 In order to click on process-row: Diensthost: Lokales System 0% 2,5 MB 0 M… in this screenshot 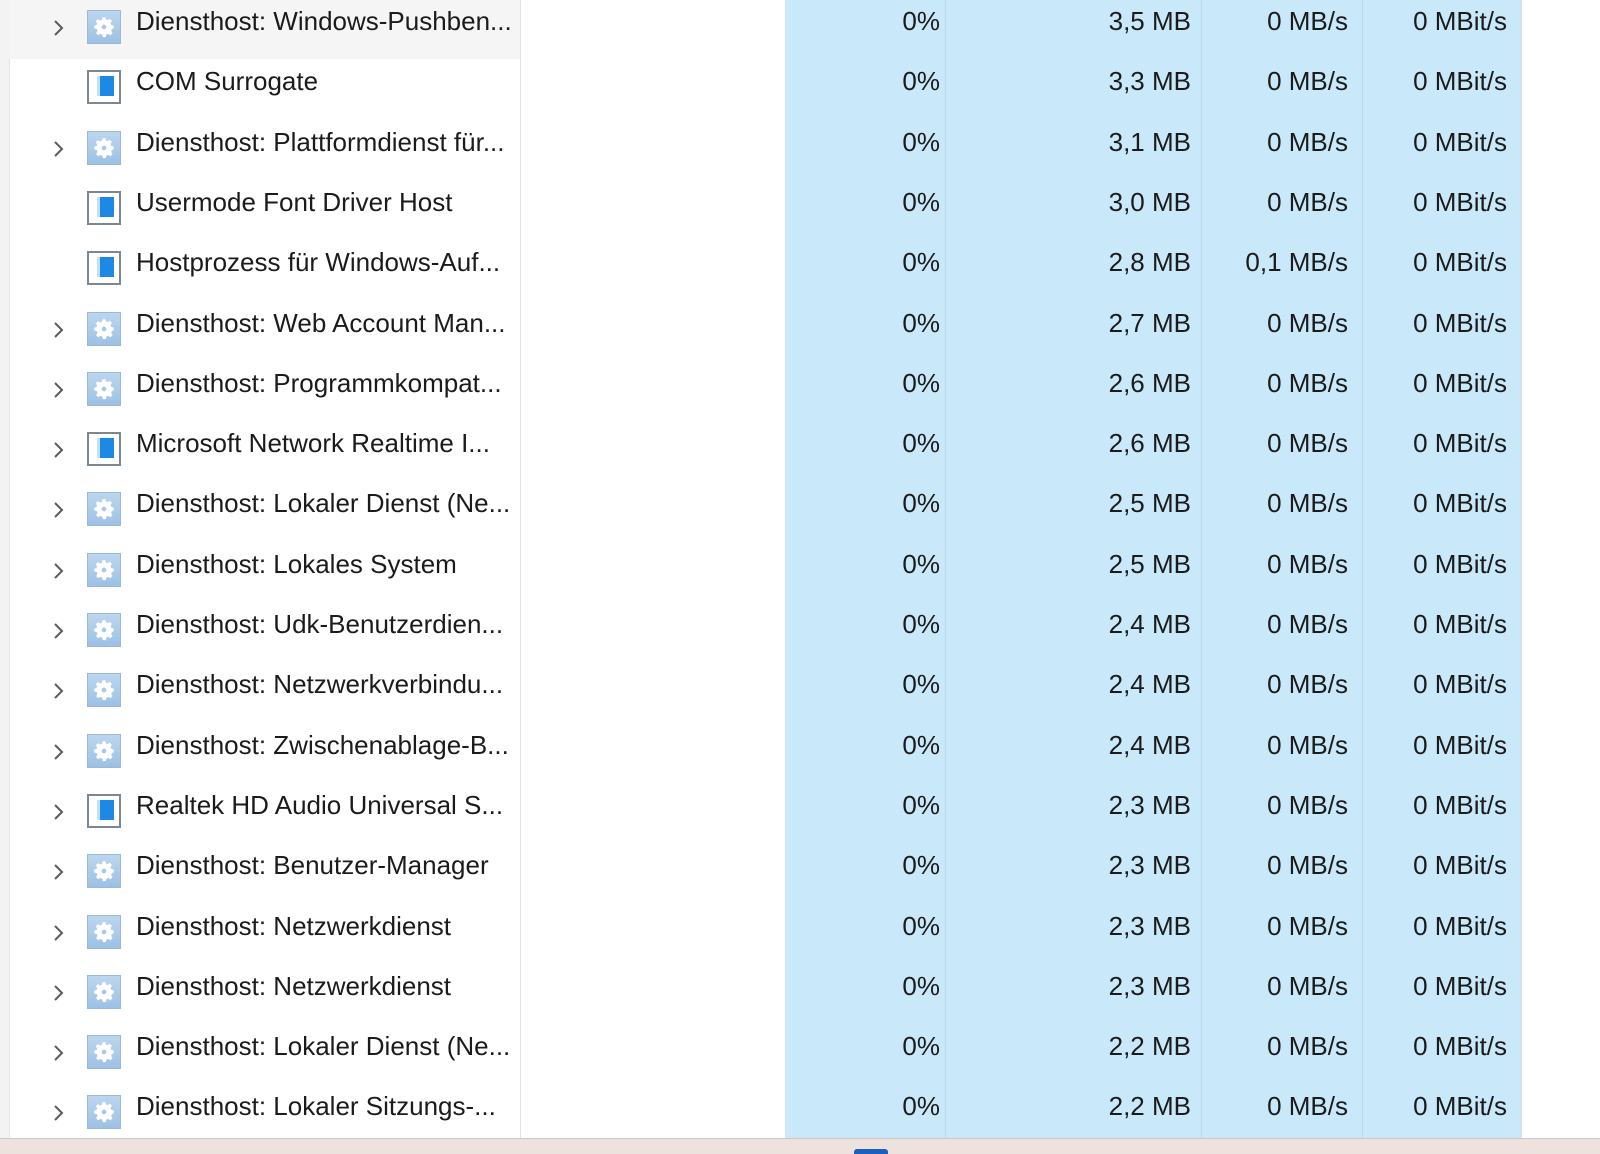, I will do `click(765, 571)`.